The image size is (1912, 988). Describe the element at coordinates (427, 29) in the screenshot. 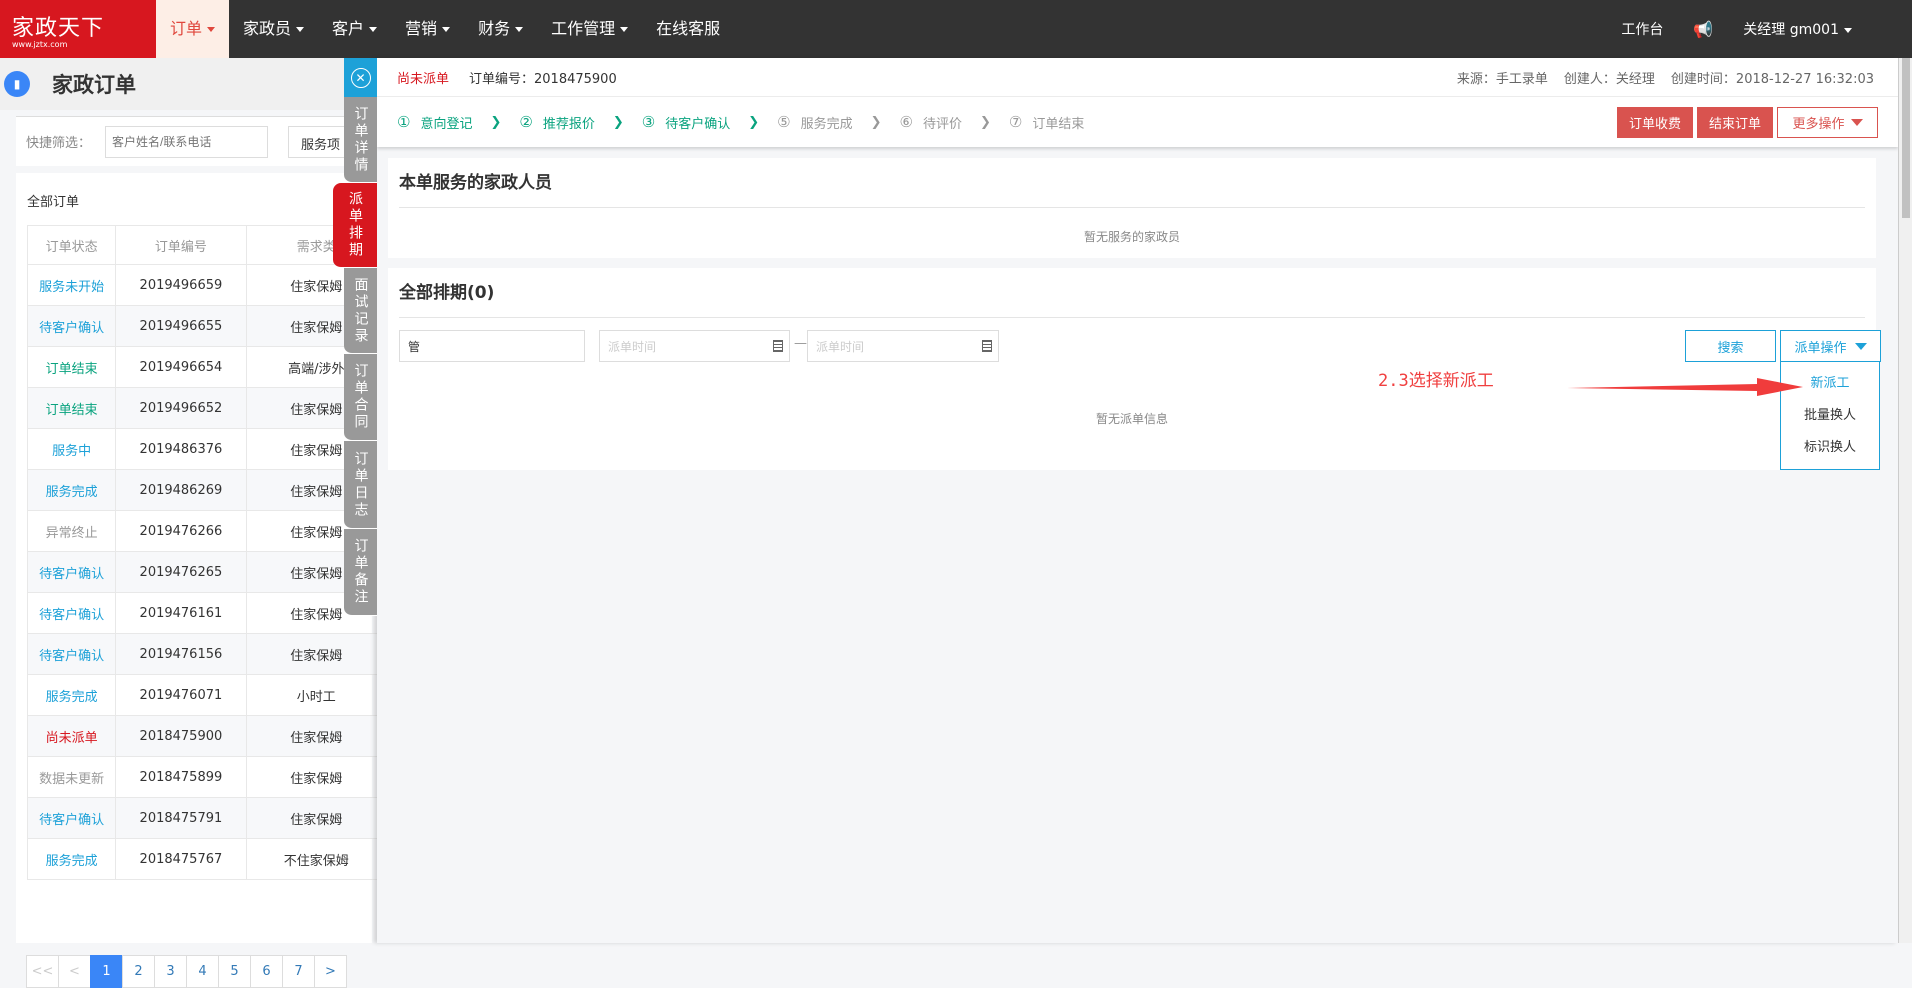

I see `nav-item: 营销` at that location.